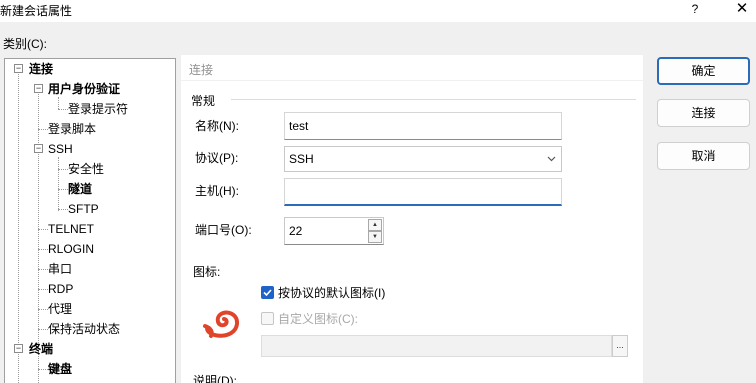 This screenshot has height=383, width=756. Describe the element at coordinates (375, 225) in the screenshot. I see `spin-up-icon: ▲` at that location.